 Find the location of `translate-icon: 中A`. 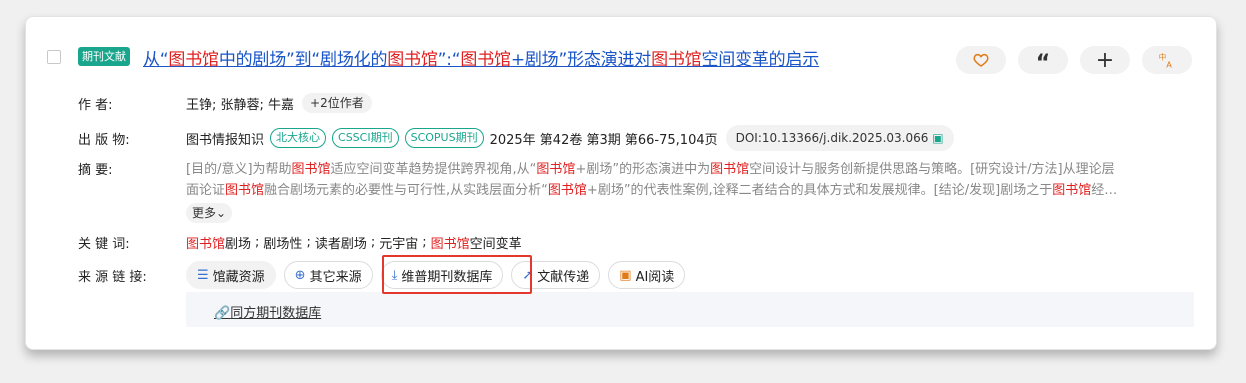

translate-icon: 中A is located at coordinates (1166, 60).